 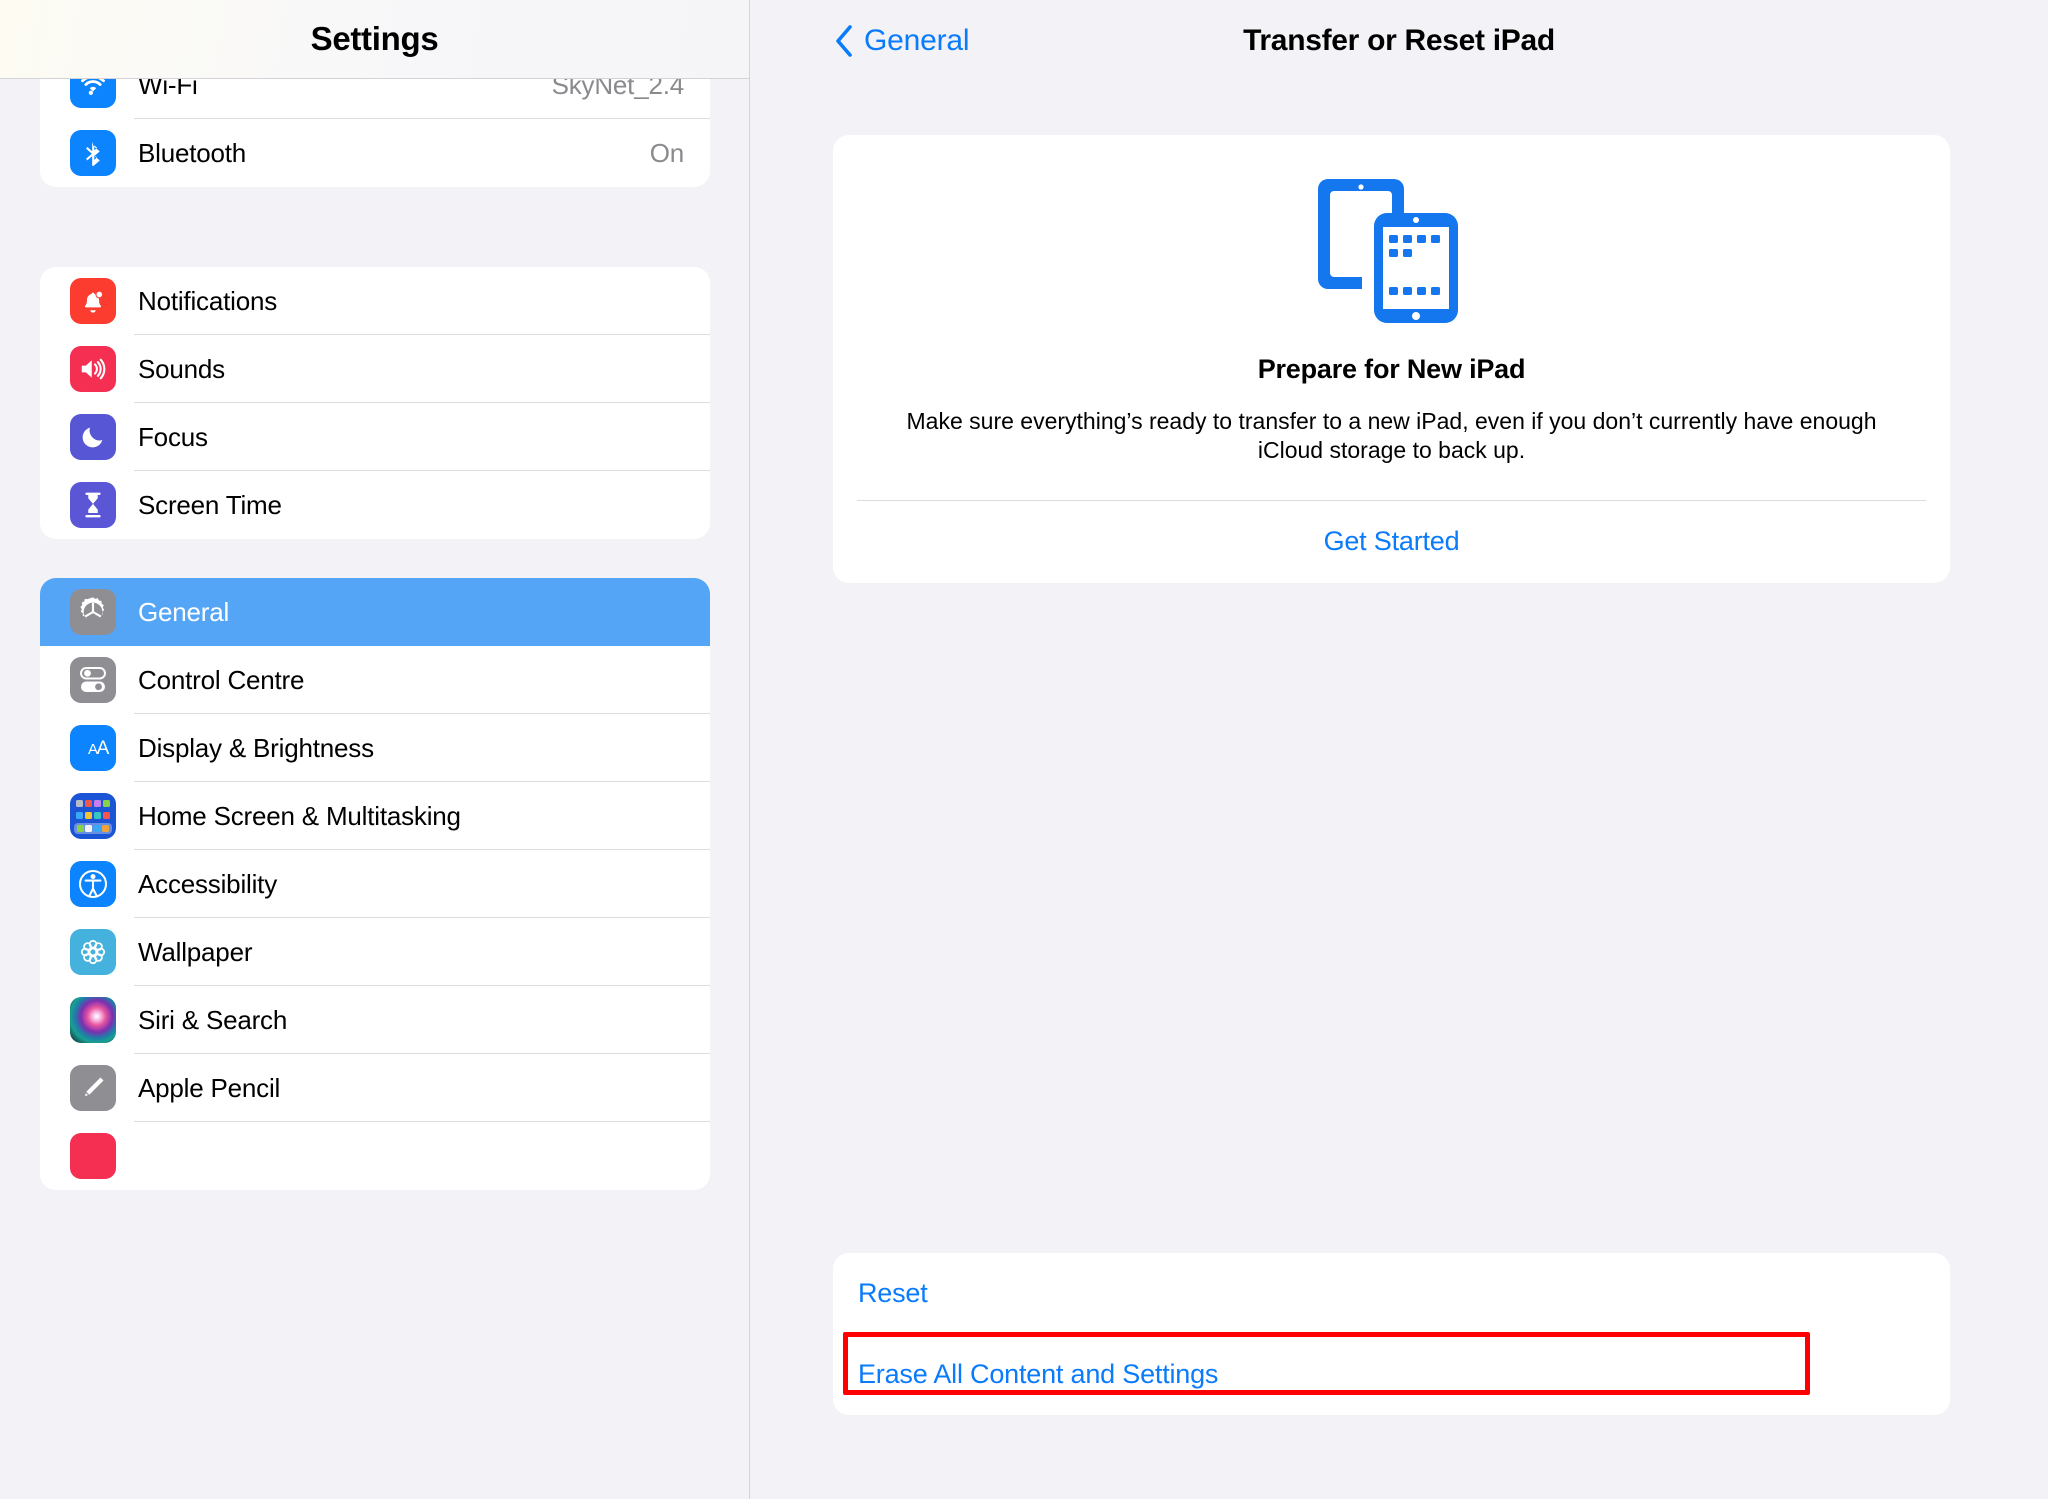 What do you see at coordinates (375, 369) in the screenshot?
I see `sidebar-item-sounds: Sounds` at bounding box center [375, 369].